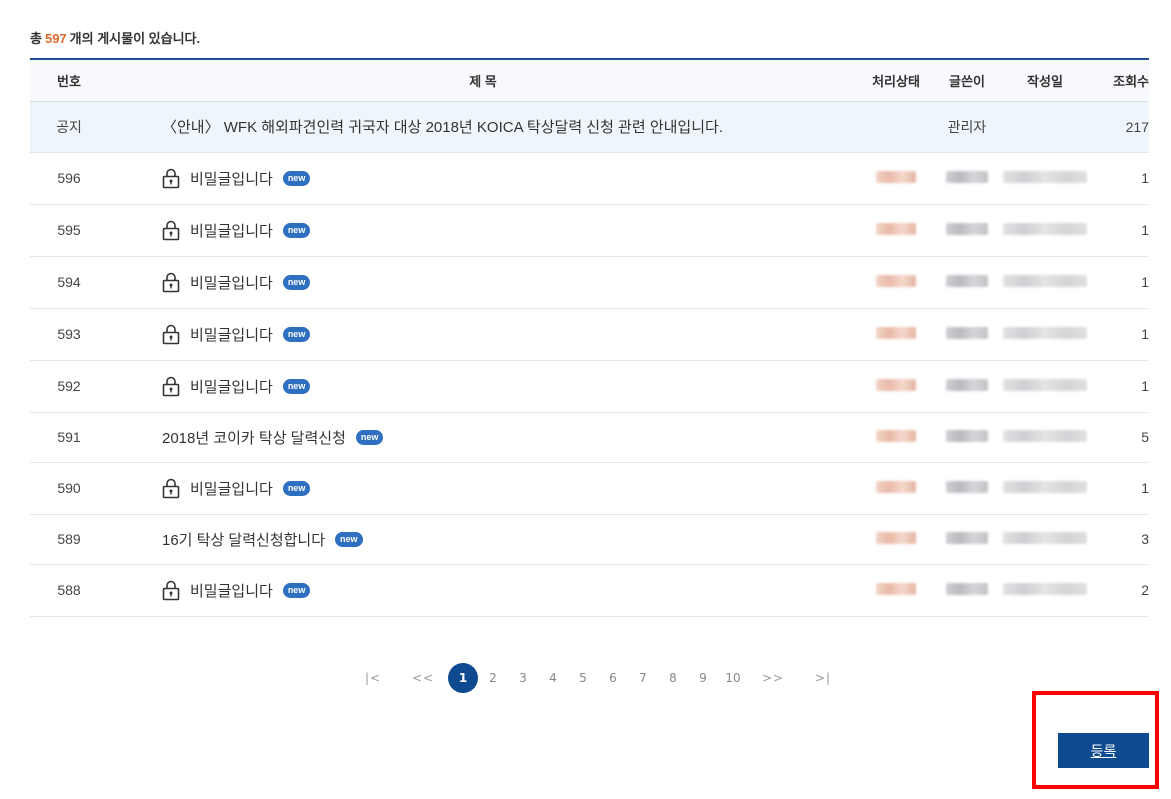 The width and height of the screenshot is (1171, 799). Describe the element at coordinates (69, 282) in the screenshot. I see `post-num: 594` at that location.